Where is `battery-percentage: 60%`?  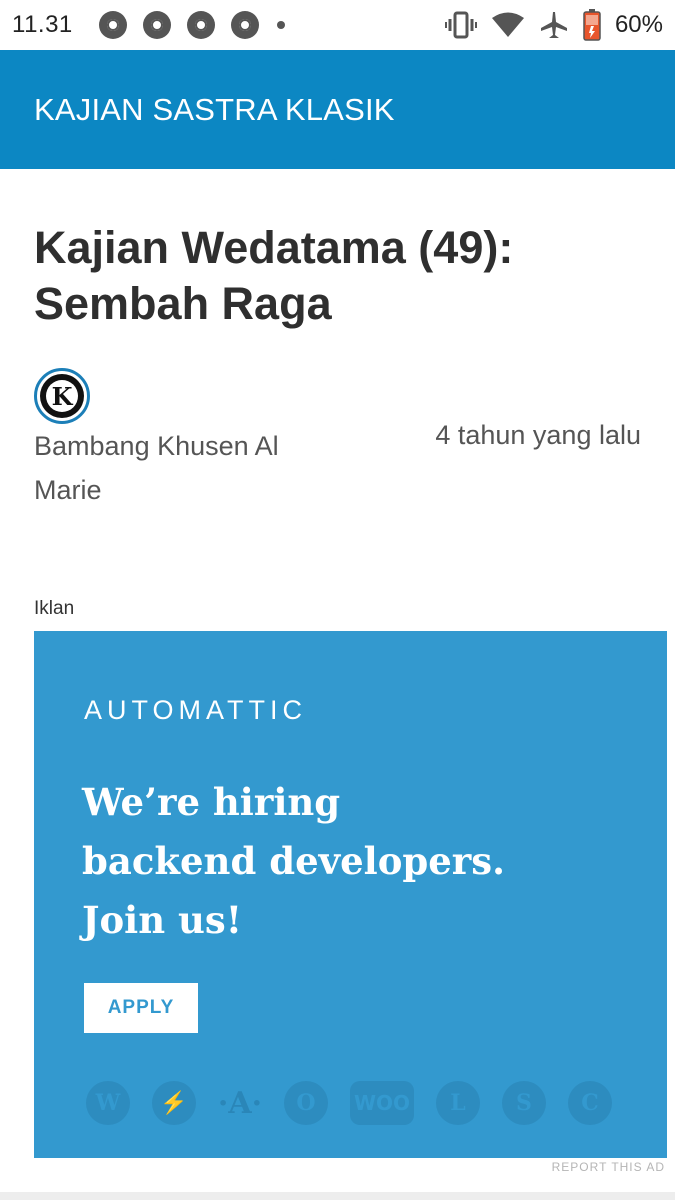
battery-percentage: 60% is located at coordinates (638, 24).